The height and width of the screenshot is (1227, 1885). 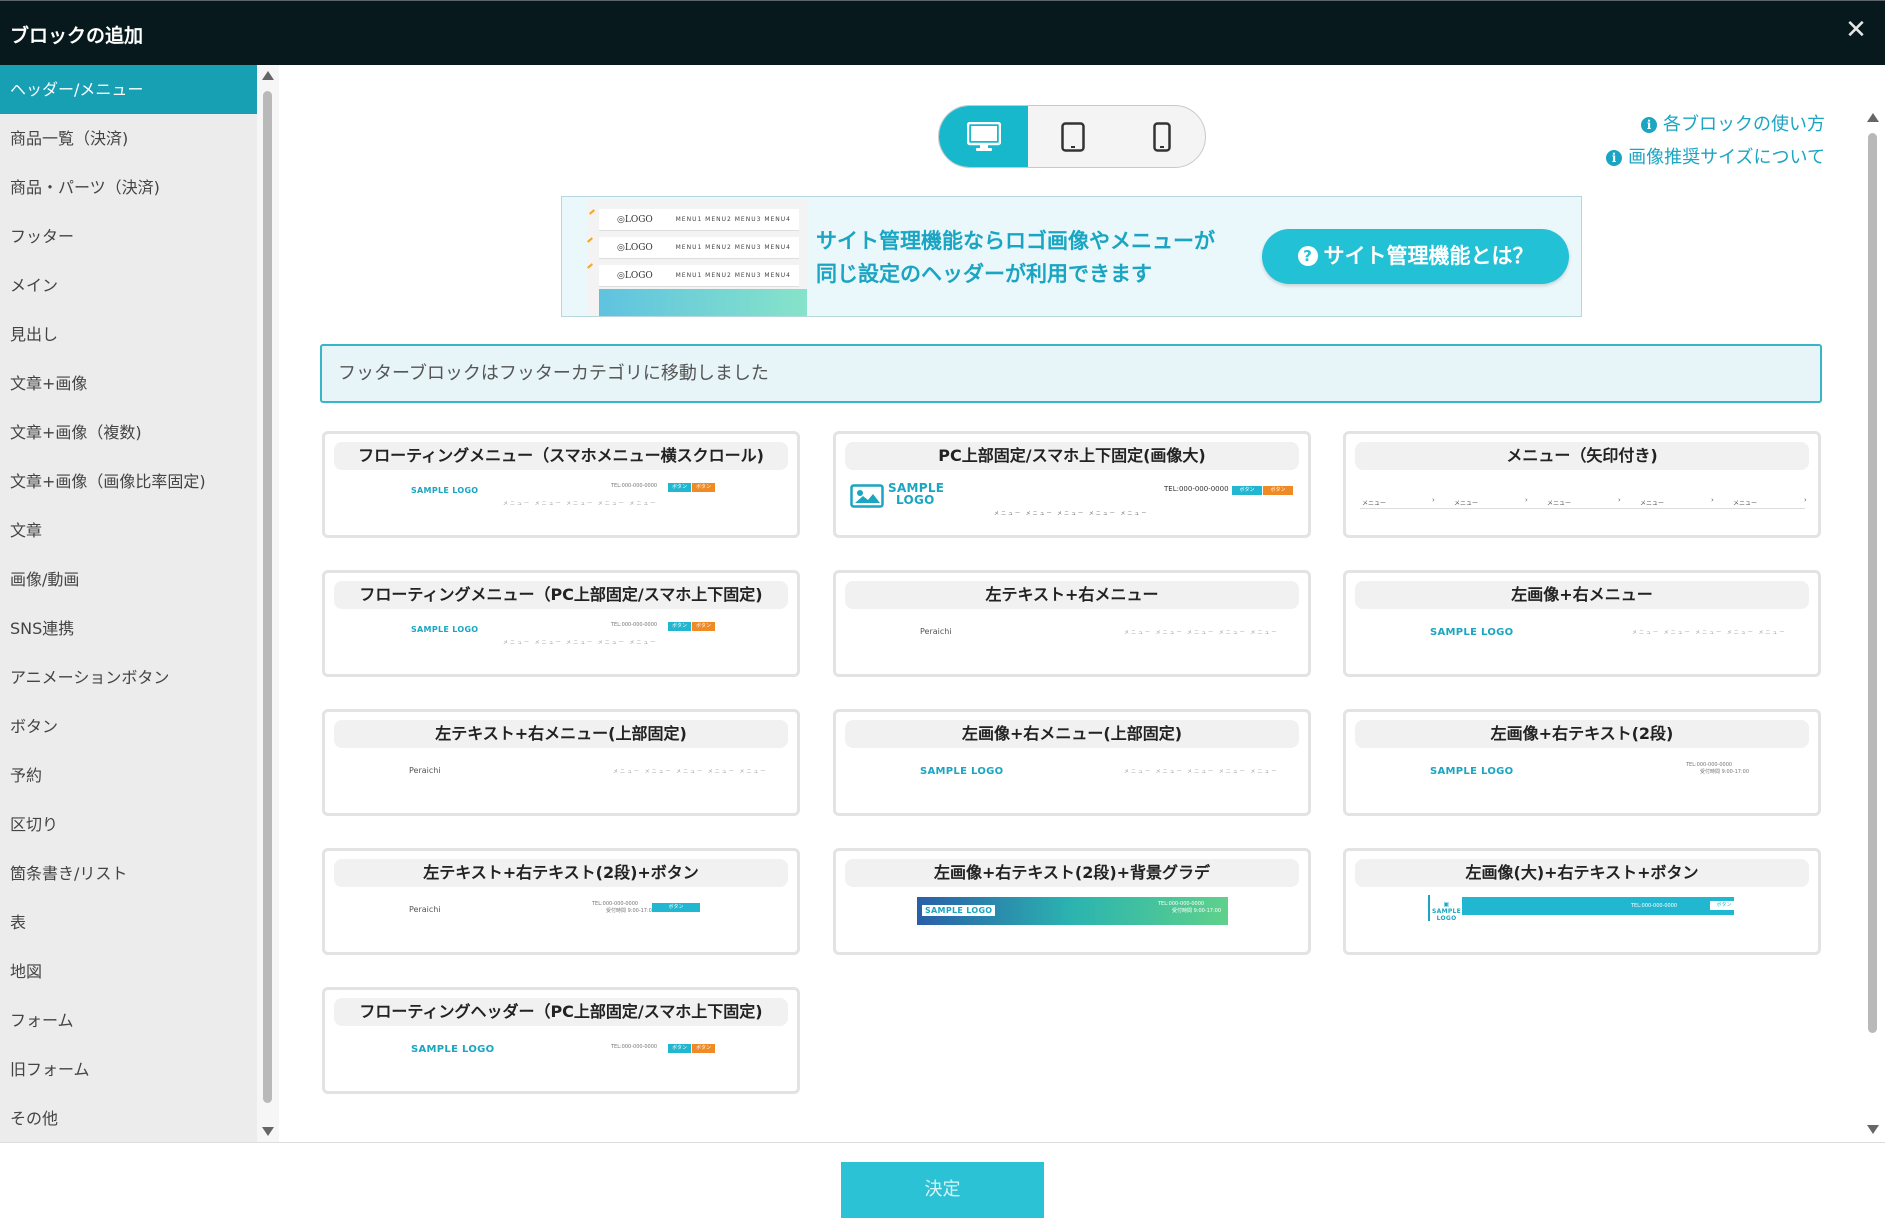 What do you see at coordinates (128, 481) in the screenshot?
I see `sidebar-item-text-image-ratio: 文章+画像（画像比率固定)` at bounding box center [128, 481].